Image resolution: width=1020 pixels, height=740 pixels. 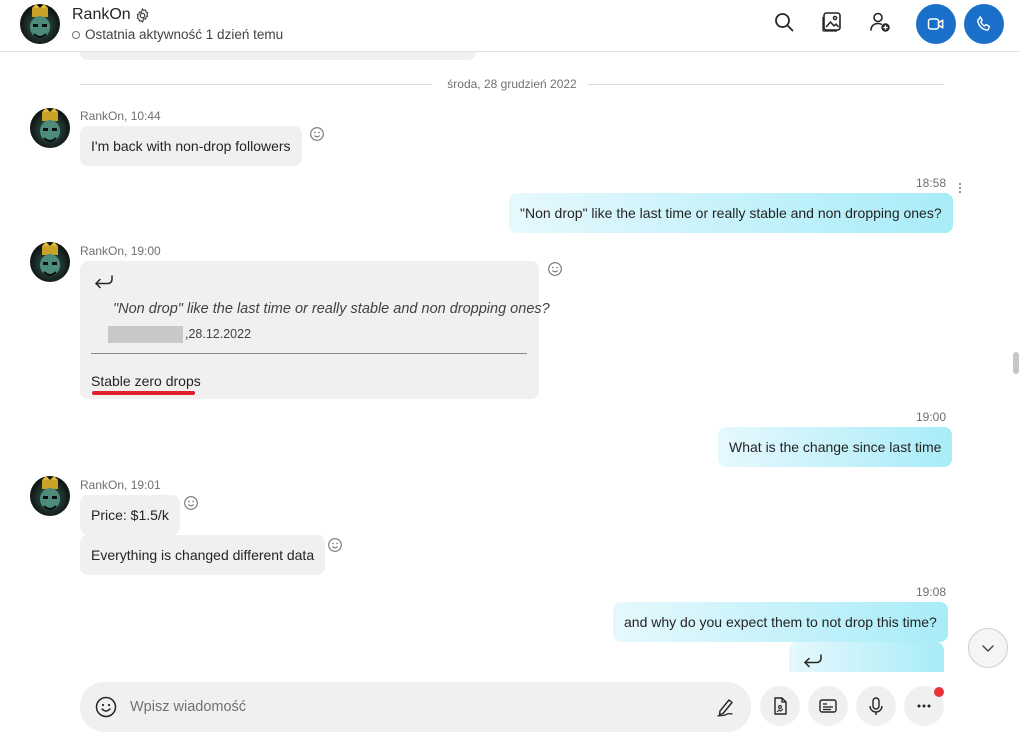 What do you see at coordinates (278, 56) in the screenshot?
I see `previous-message-bubble` at bounding box center [278, 56].